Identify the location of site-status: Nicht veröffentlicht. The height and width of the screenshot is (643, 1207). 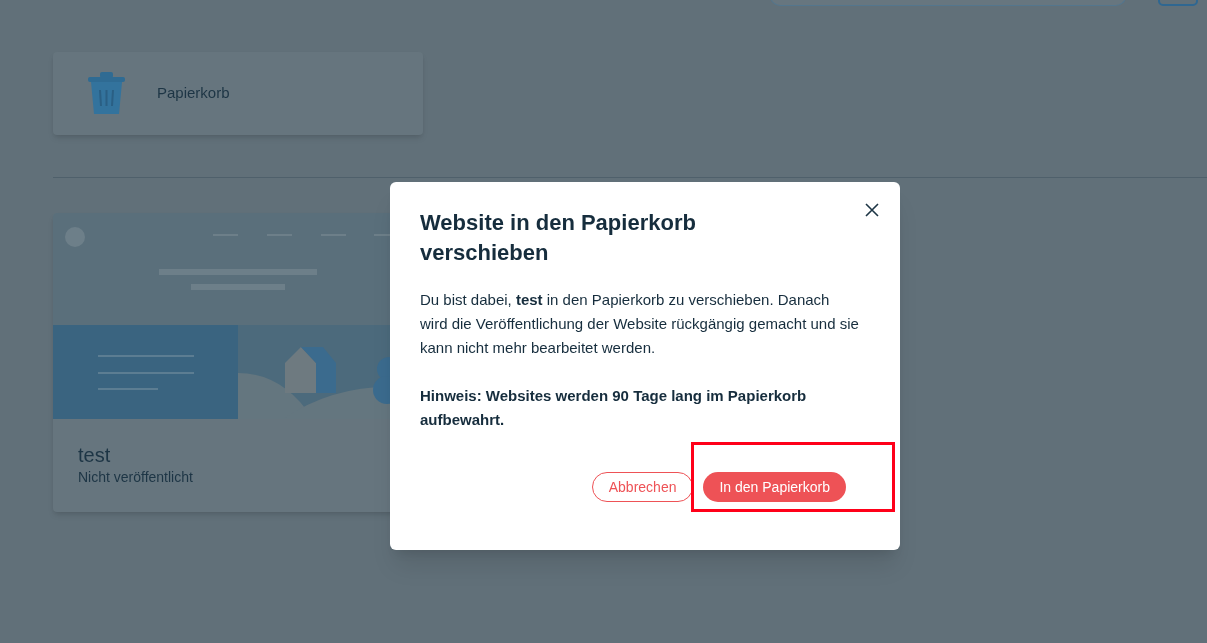
(136, 477).